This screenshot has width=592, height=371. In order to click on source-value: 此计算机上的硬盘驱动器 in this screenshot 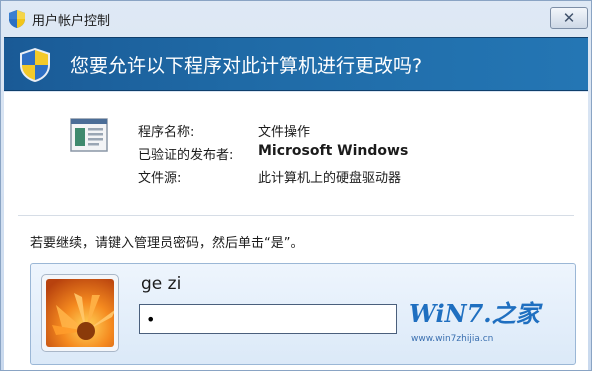, I will do `click(330, 178)`.